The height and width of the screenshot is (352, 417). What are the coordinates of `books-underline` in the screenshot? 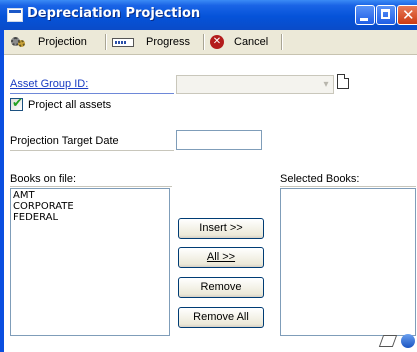 It's located at (91, 186).